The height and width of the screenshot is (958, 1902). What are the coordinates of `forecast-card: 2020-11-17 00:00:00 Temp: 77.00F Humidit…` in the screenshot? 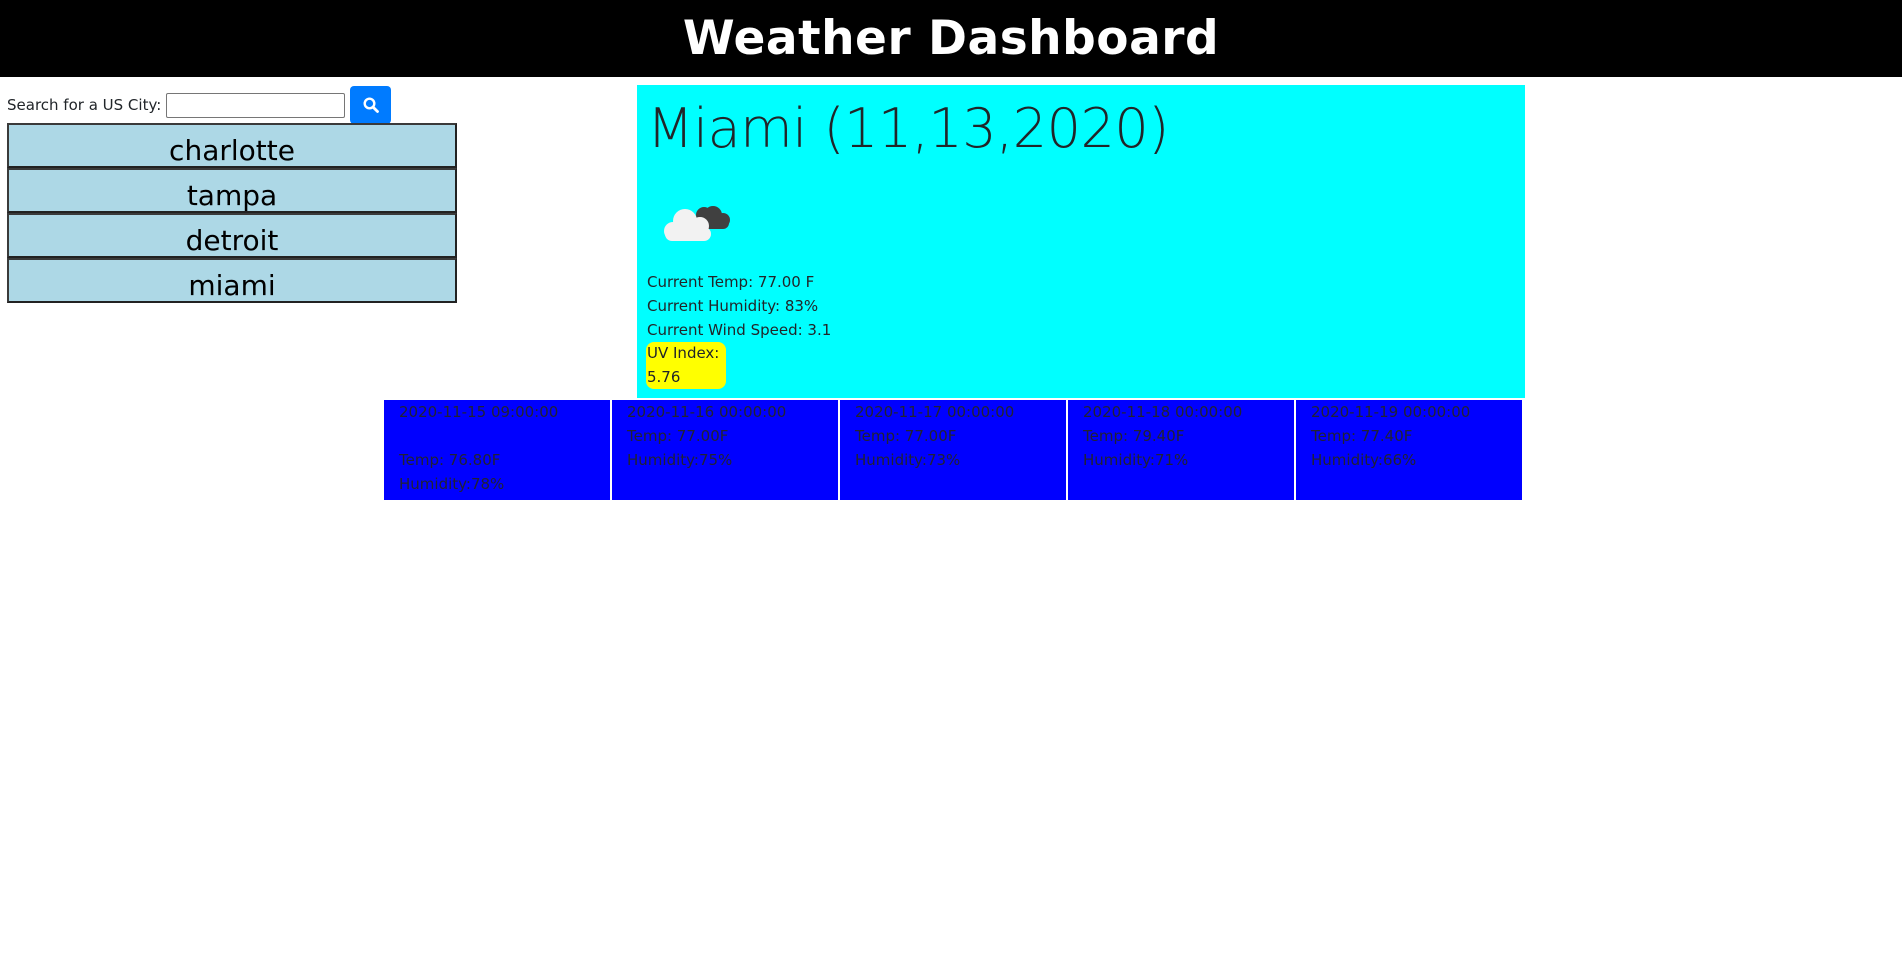 It's located at (953, 450).